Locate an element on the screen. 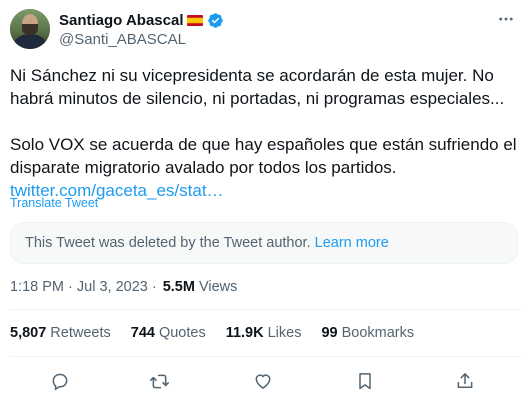 The image size is (529, 411). stat-count: 744 is located at coordinates (142, 333).